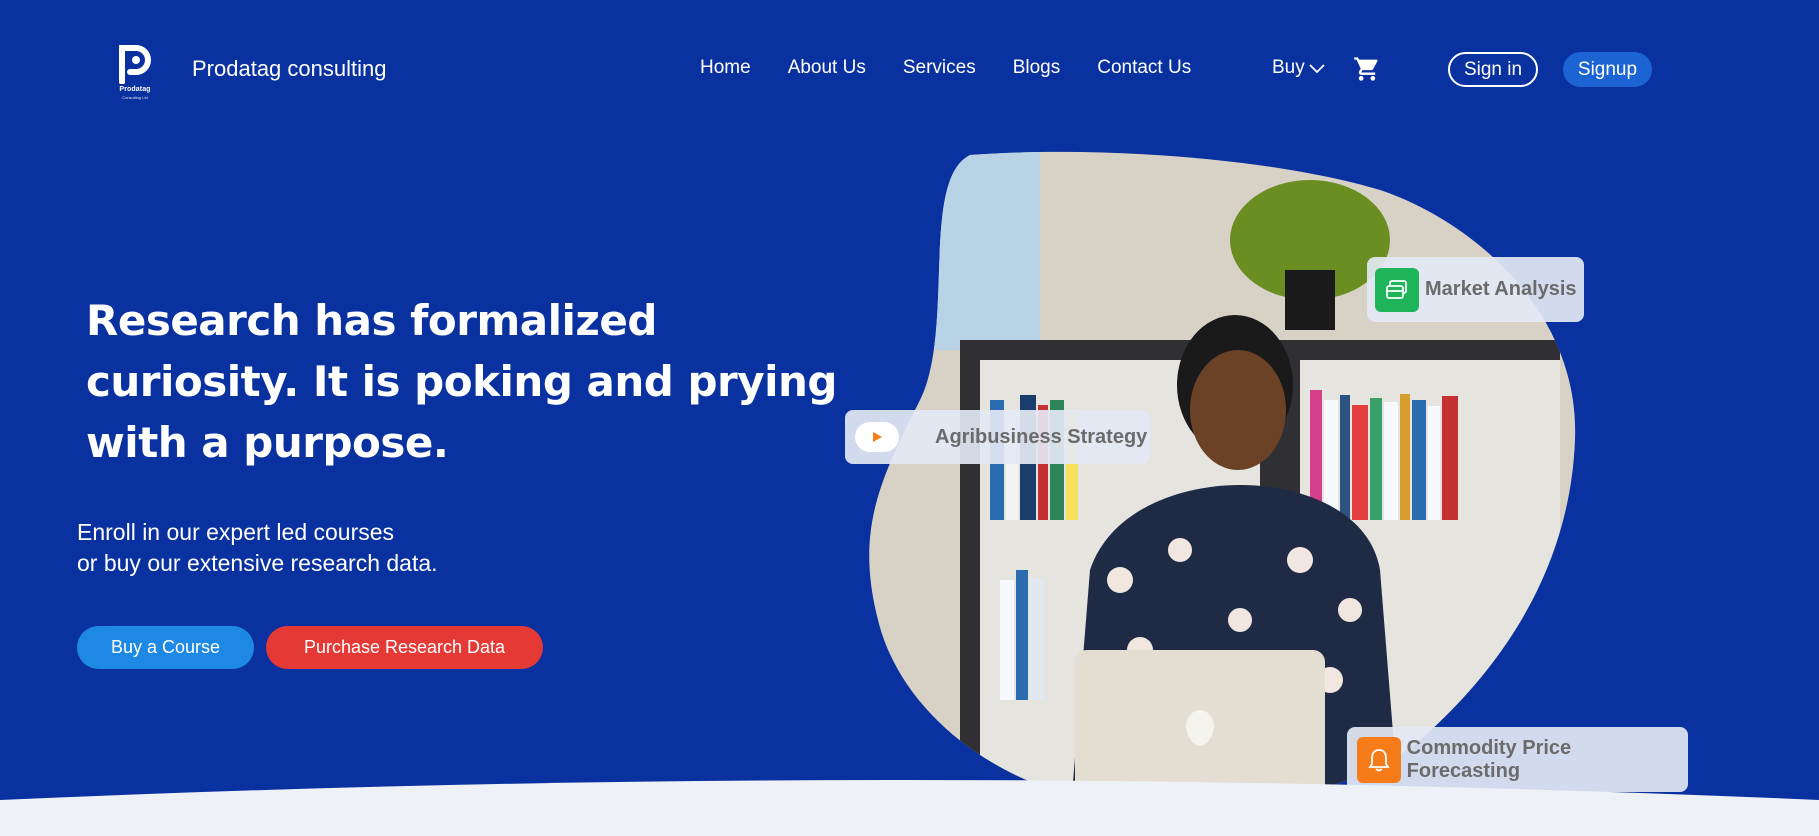 Image resolution: width=1819 pixels, height=836 pixels. I want to click on logo-text: Prodatag, so click(135, 89).